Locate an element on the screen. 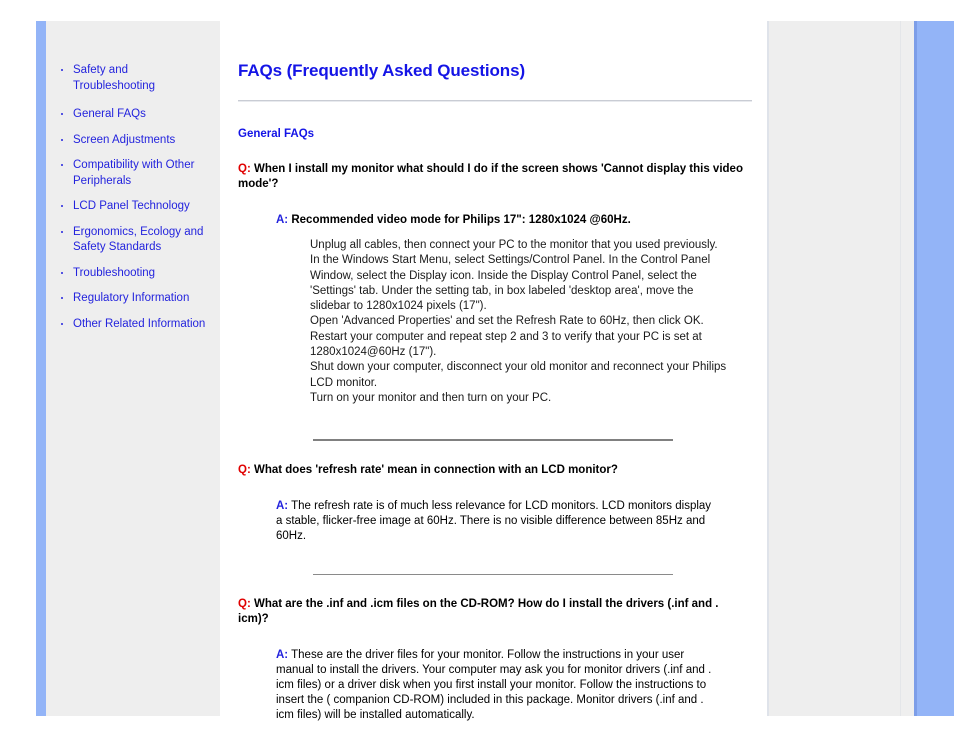  sidebar-item-label: Screen Adjustments is located at coordinates (124, 140).